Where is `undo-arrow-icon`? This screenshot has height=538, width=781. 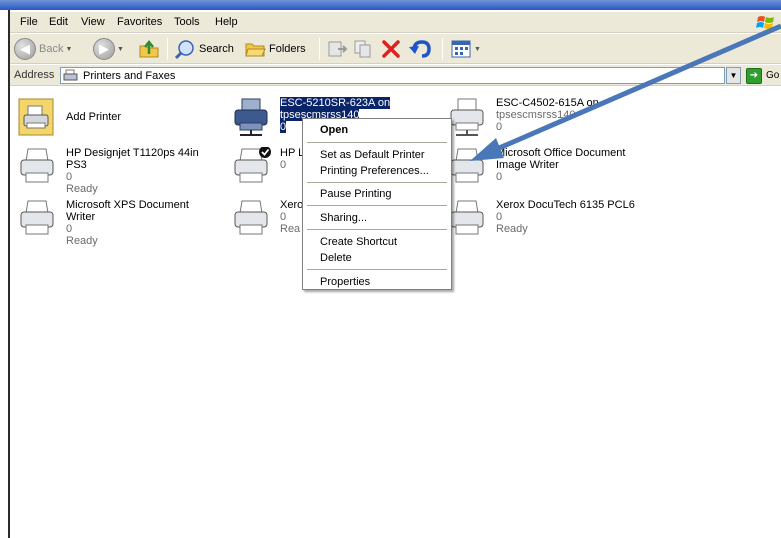 undo-arrow-icon is located at coordinates (420, 49).